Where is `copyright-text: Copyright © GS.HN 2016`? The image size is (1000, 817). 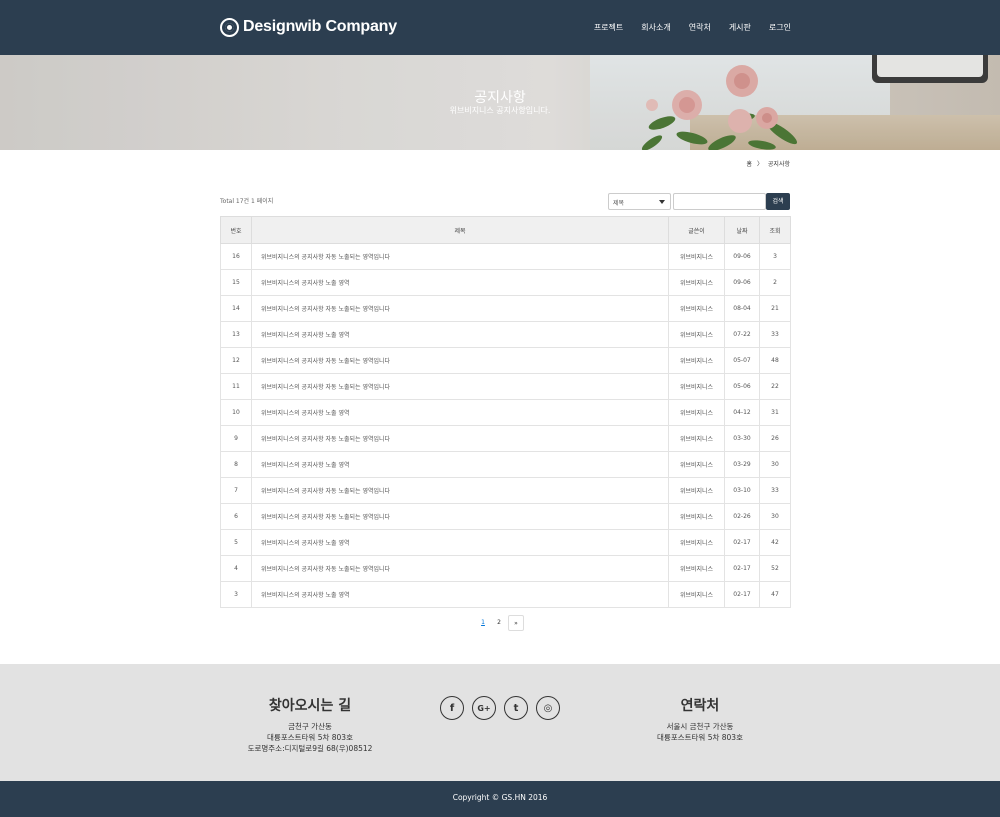 copyright-text: Copyright © GS.HN 2016 is located at coordinates (500, 797).